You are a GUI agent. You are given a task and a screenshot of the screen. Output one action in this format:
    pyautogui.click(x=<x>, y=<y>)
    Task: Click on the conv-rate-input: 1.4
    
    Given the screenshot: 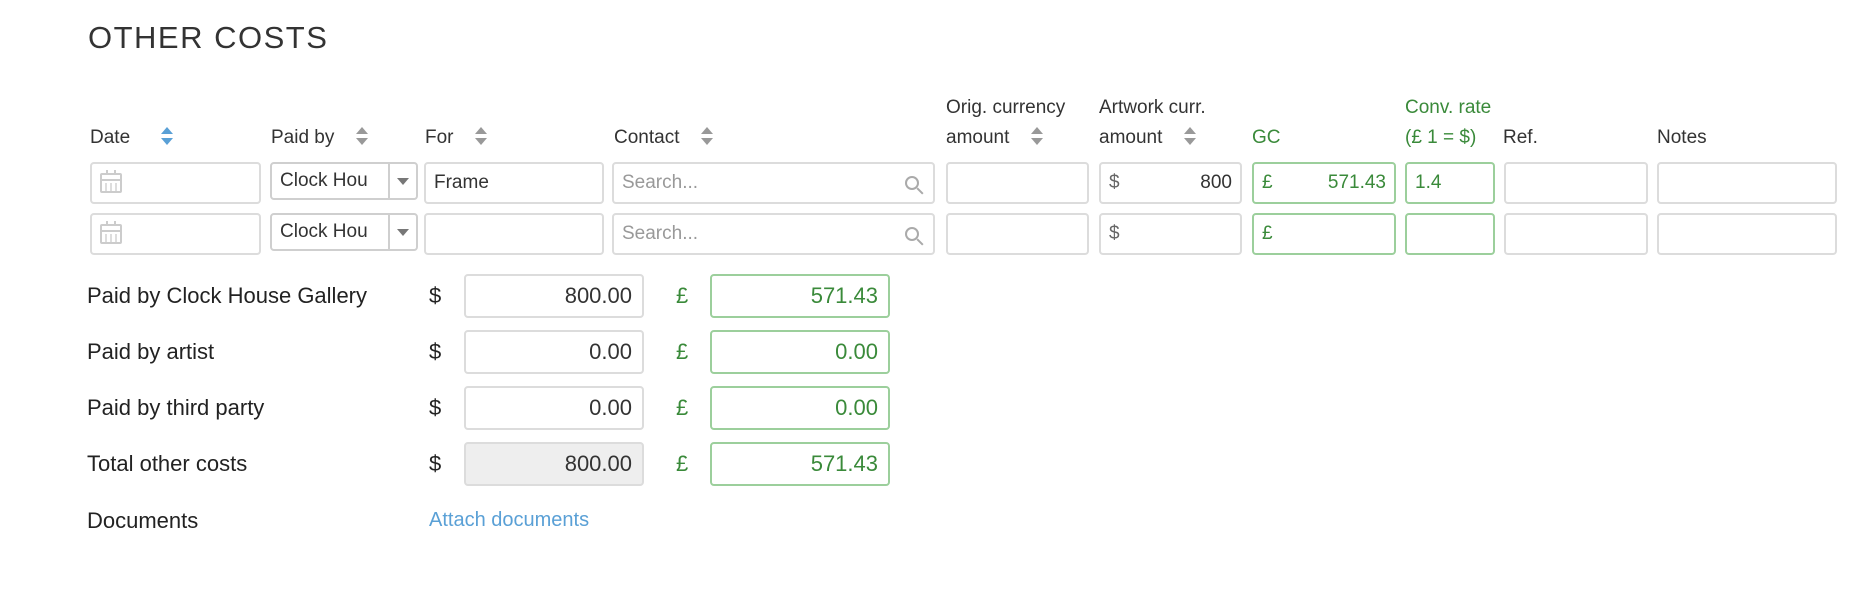 What is the action you would take?
    pyautogui.click(x=1450, y=183)
    